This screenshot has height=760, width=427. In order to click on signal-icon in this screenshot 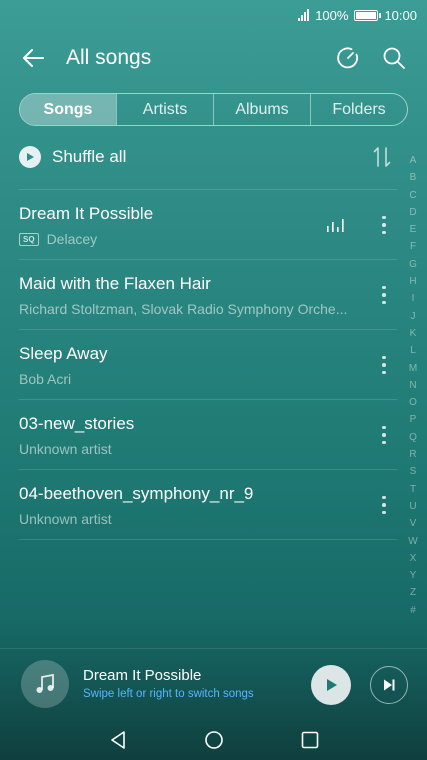, I will do `click(304, 15)`.